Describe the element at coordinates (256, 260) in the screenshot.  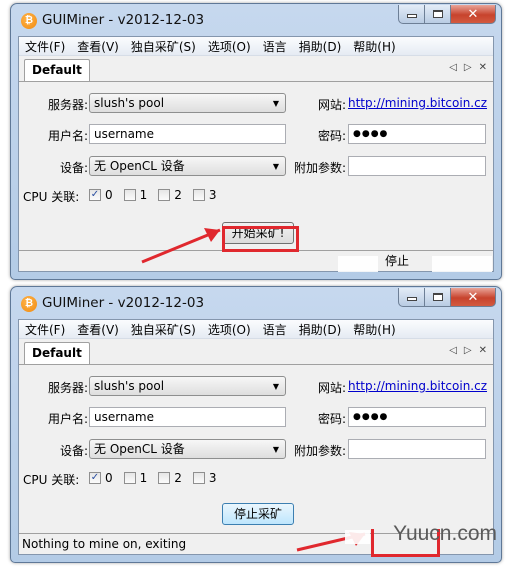
I see `status-bar: 停止` at that location.